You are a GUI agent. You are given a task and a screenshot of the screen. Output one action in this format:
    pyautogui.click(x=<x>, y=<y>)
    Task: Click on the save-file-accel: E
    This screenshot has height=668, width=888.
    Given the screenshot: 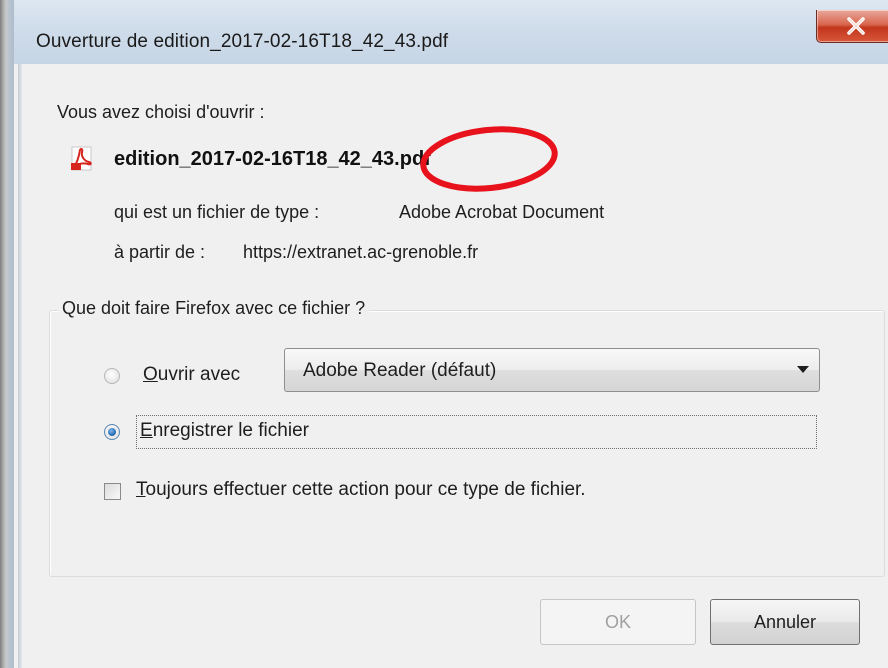 What is the action you would take?
    pyautogui.click(x=146, y=430)
    